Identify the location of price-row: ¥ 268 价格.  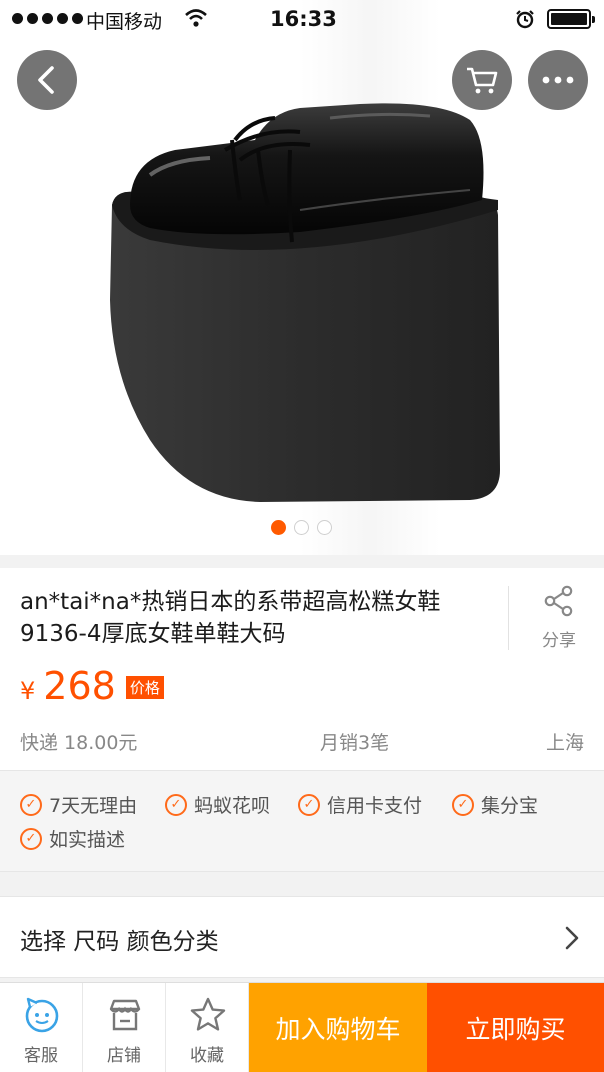
(92, 686).